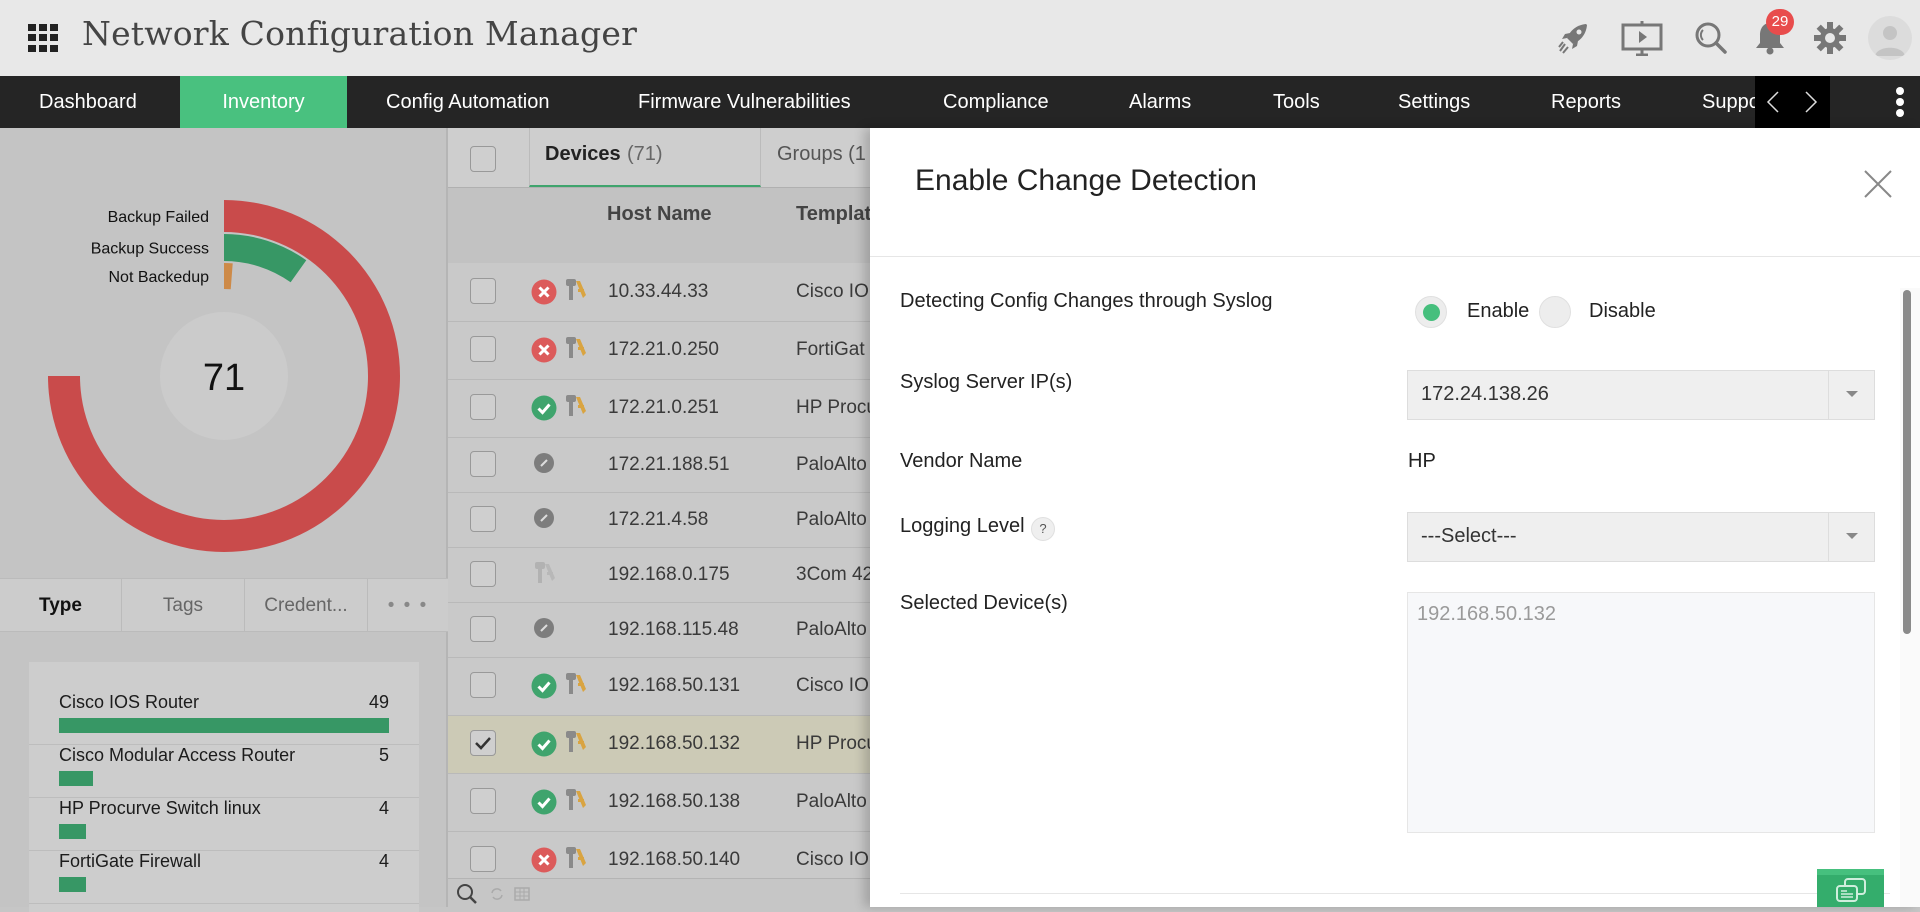 Image resolution: width=1920 pixels, height=912 pixels. I want to click on table-row: 10.33.44.33 Cisco IO, so click(659, 292).